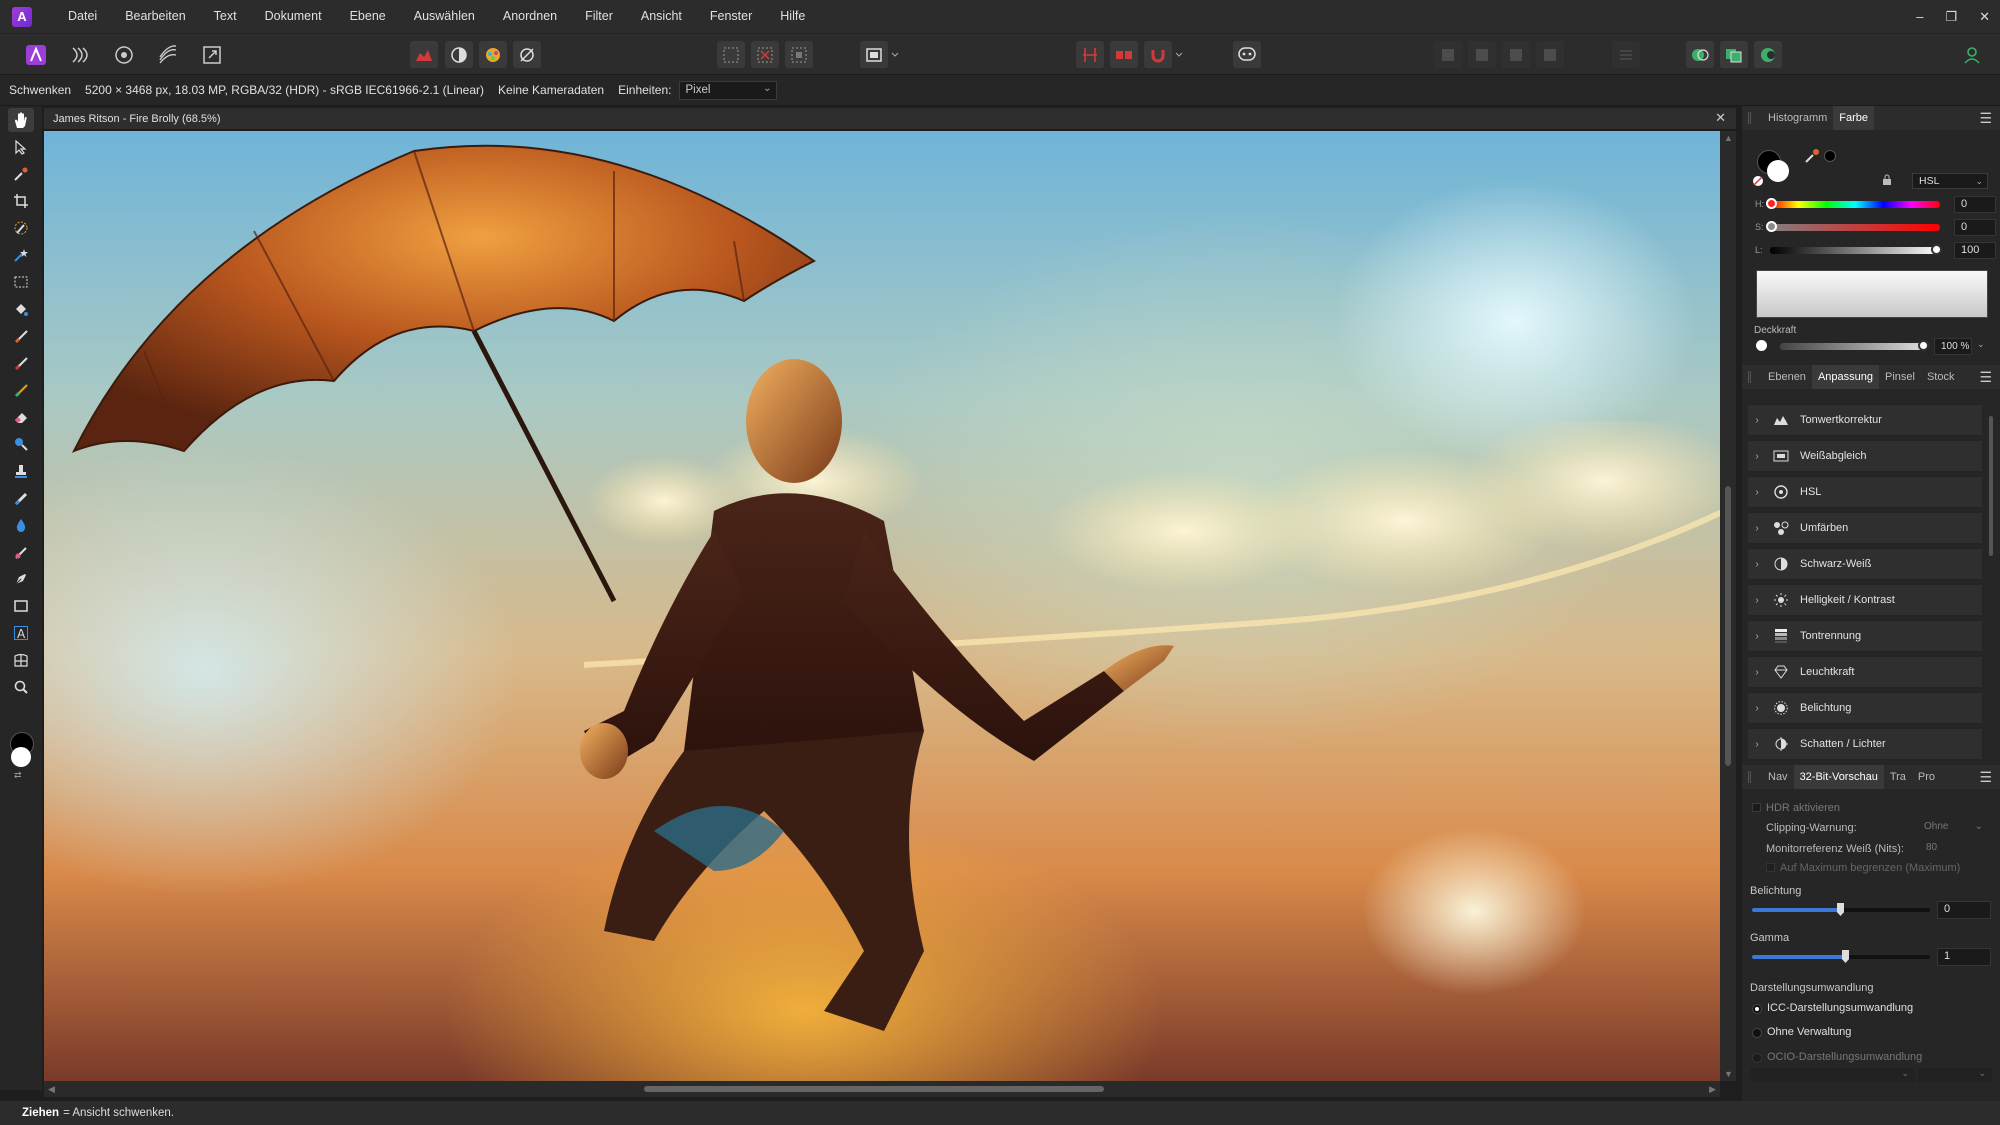 This screenshot has height=1125, width=2000. Describe the element at coordinates (1865, 528) in the screenshot. I see `adjustment-item-recolor: › Umfärben` at that location.